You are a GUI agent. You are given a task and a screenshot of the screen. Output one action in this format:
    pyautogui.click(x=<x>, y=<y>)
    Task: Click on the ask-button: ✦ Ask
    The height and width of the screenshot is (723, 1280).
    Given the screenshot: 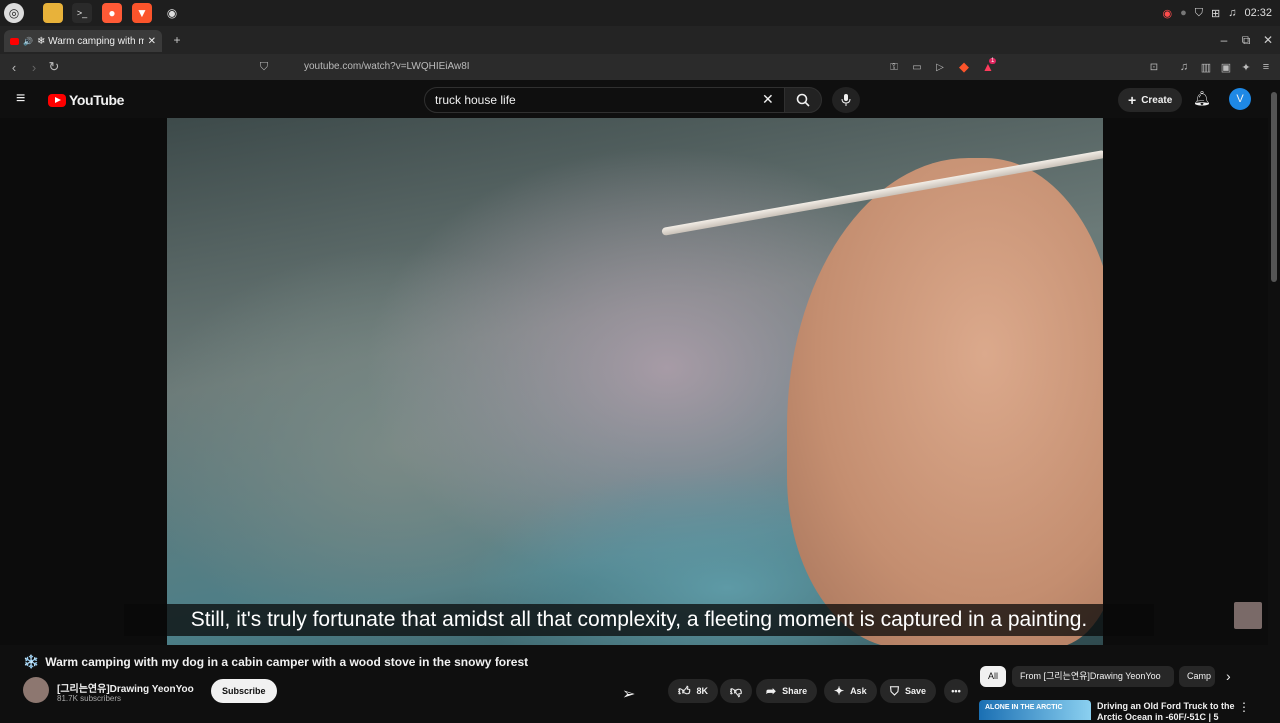 What is the action you would take?
    pyautogui.click(x=850, y=691)
    